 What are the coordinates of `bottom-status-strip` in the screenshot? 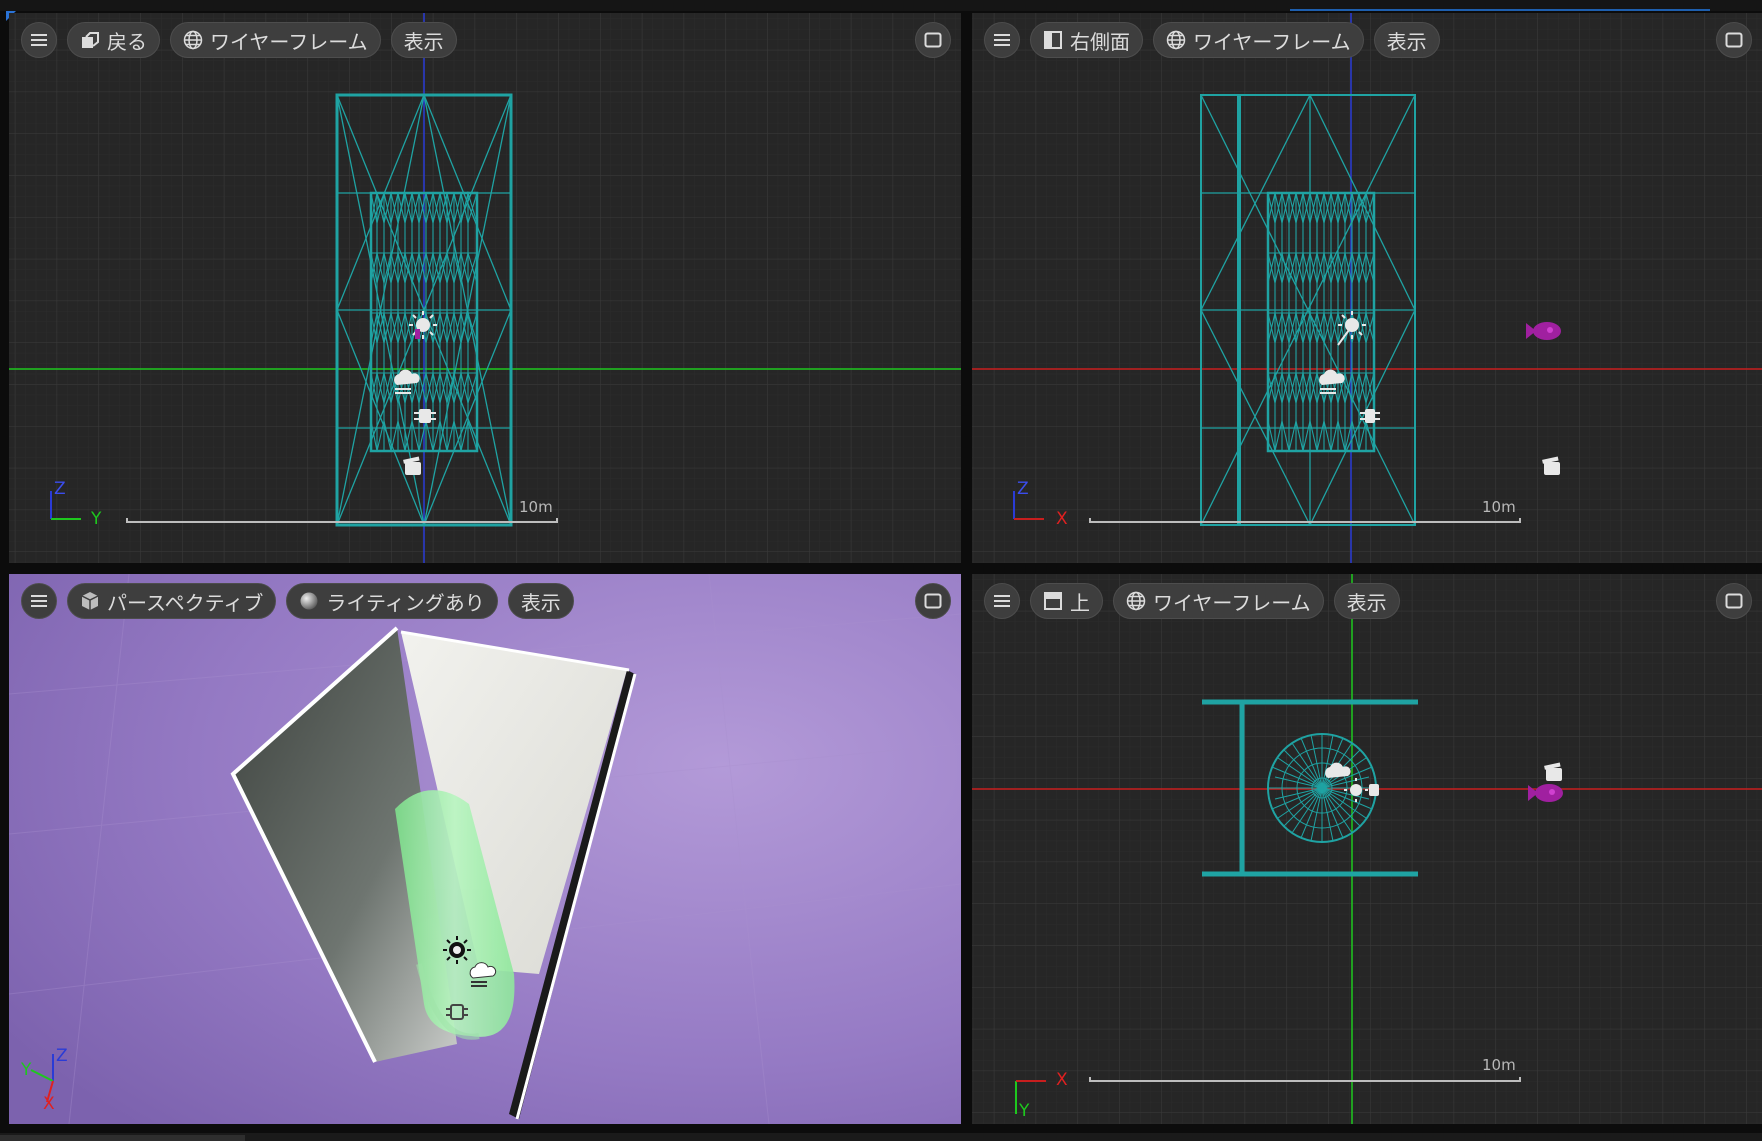 It's located at (881, 1137).